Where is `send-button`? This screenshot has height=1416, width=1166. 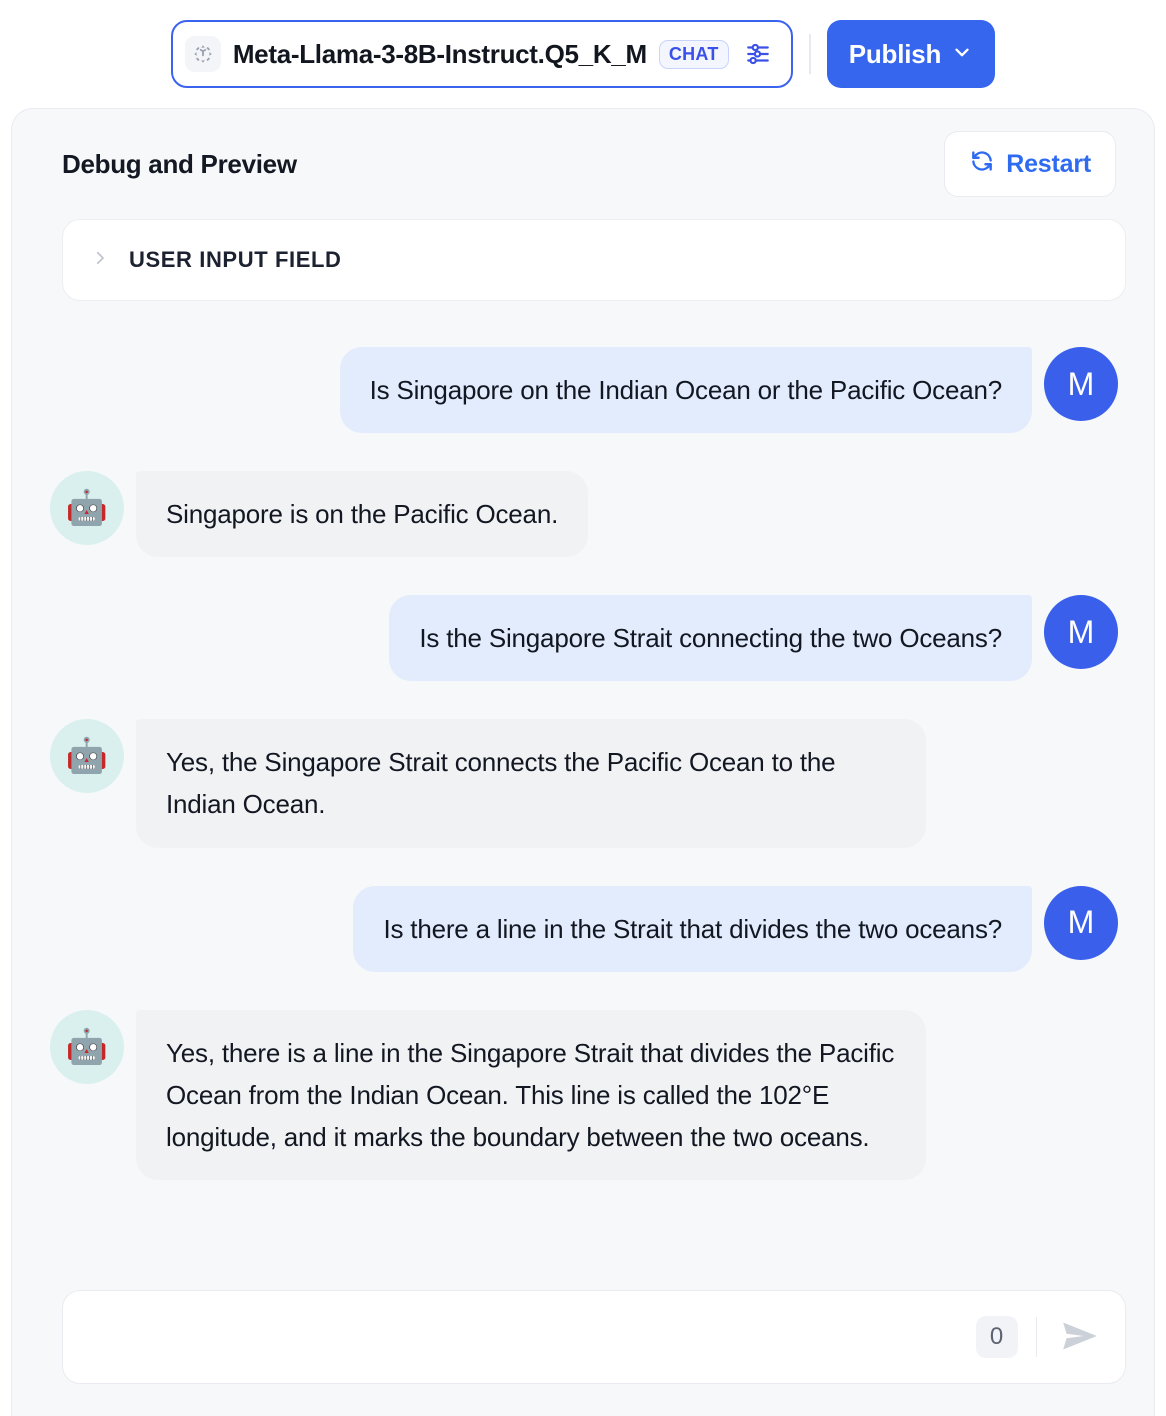 send-button is located at coordinates (1080, 1337).